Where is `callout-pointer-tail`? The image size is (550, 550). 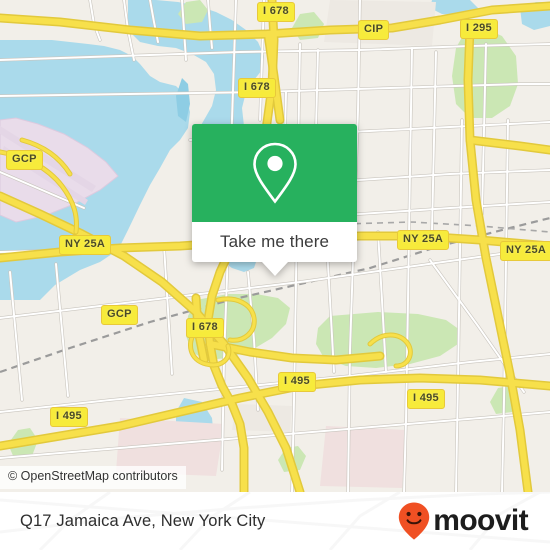
callout-pointer-tail is located at coordinates (274, 269).